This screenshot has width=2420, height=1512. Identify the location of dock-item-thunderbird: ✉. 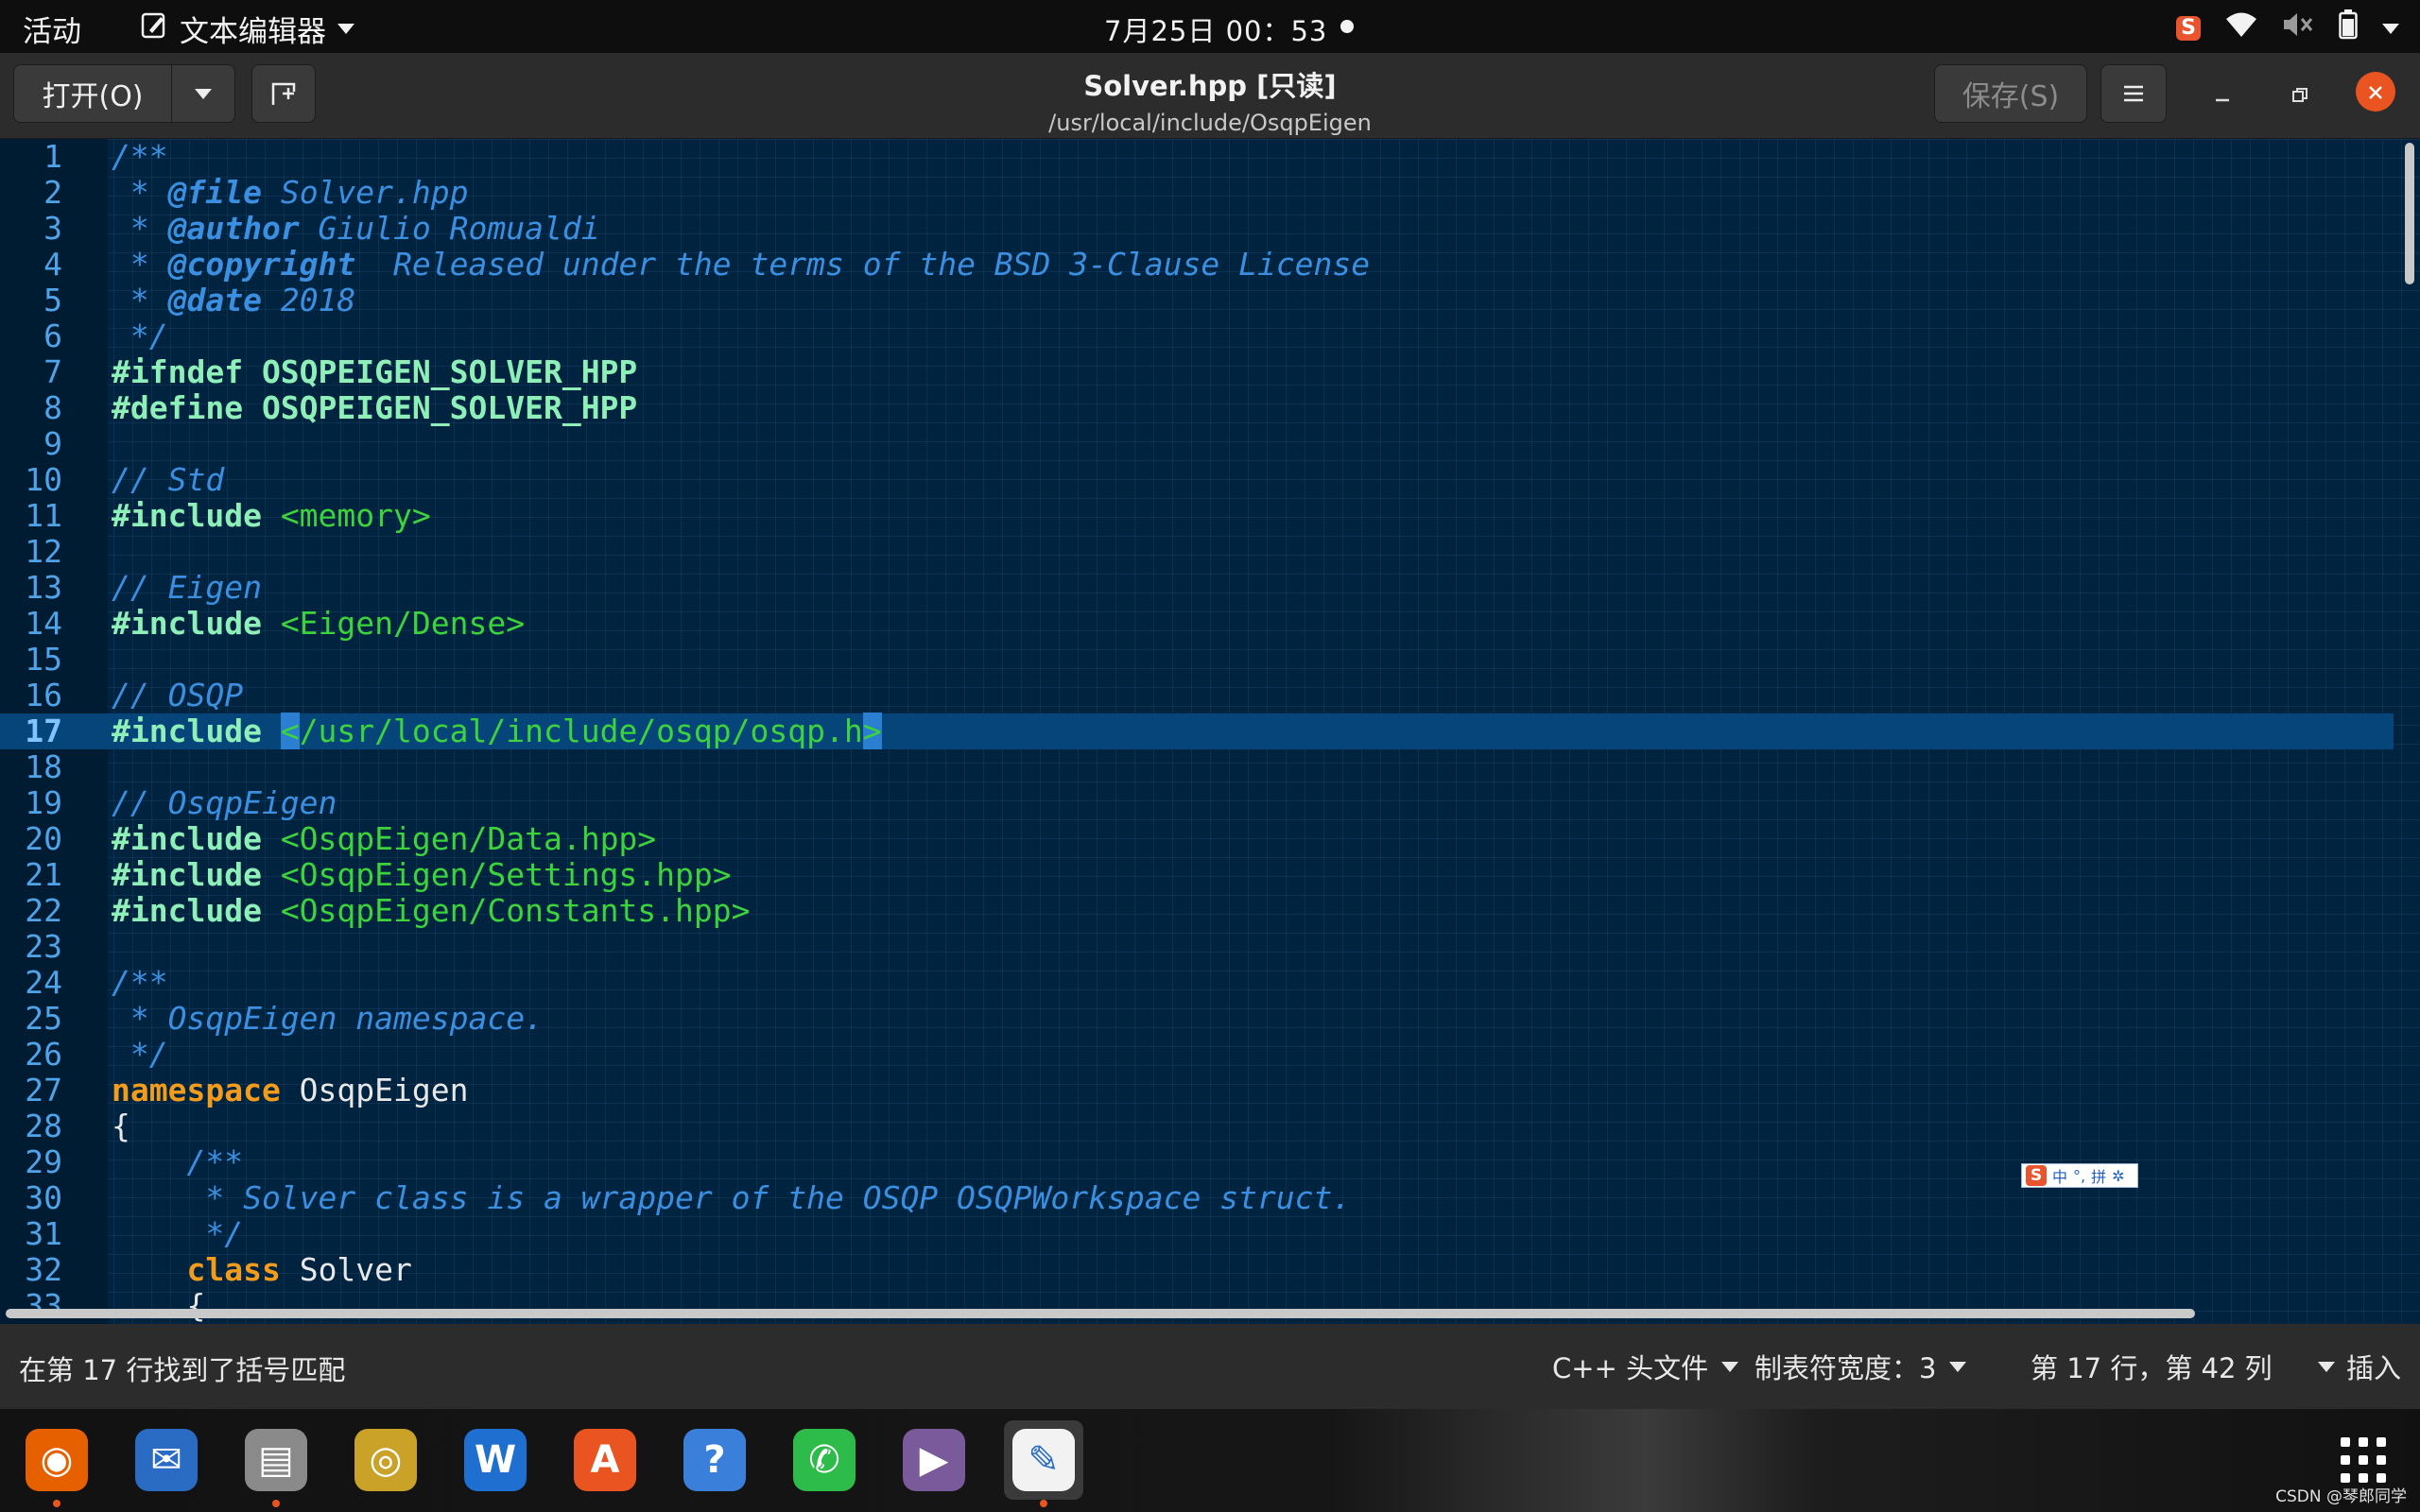
(166, 1460).